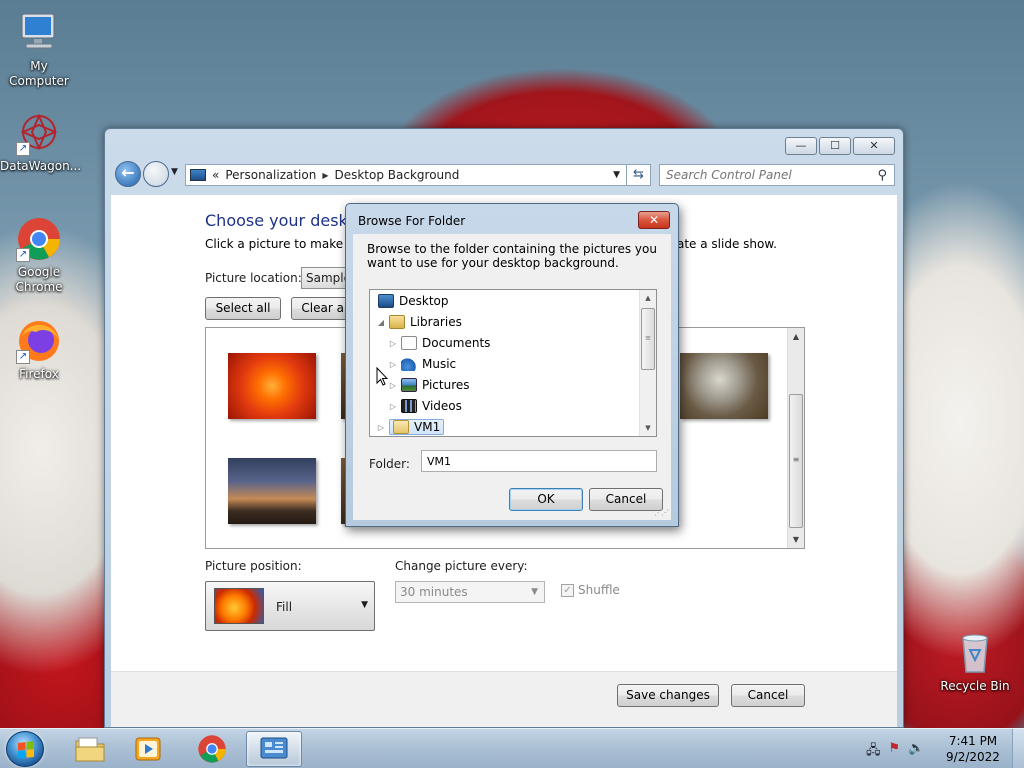  What do you see at coordinates (396, 175) in the screenshot?
I see `breadcrumb-desktop-background: Desktop Background` at bounding box center [396, 175].